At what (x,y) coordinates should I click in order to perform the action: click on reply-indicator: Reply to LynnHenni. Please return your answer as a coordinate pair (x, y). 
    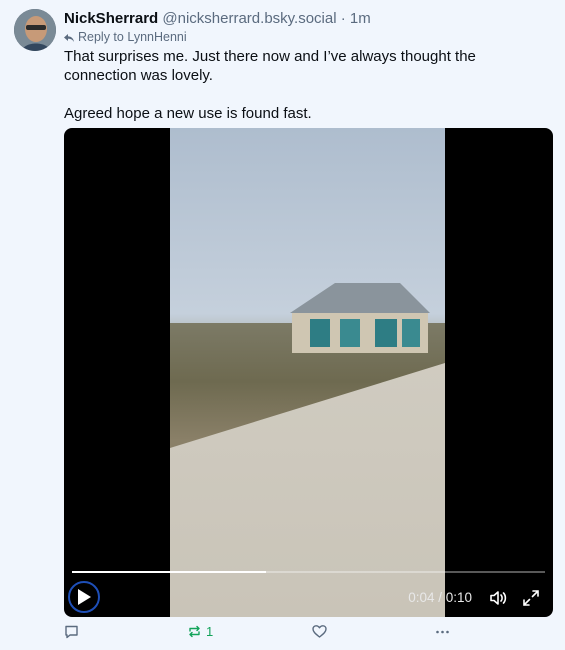
    Looking at the image, I should click on (125, 37).